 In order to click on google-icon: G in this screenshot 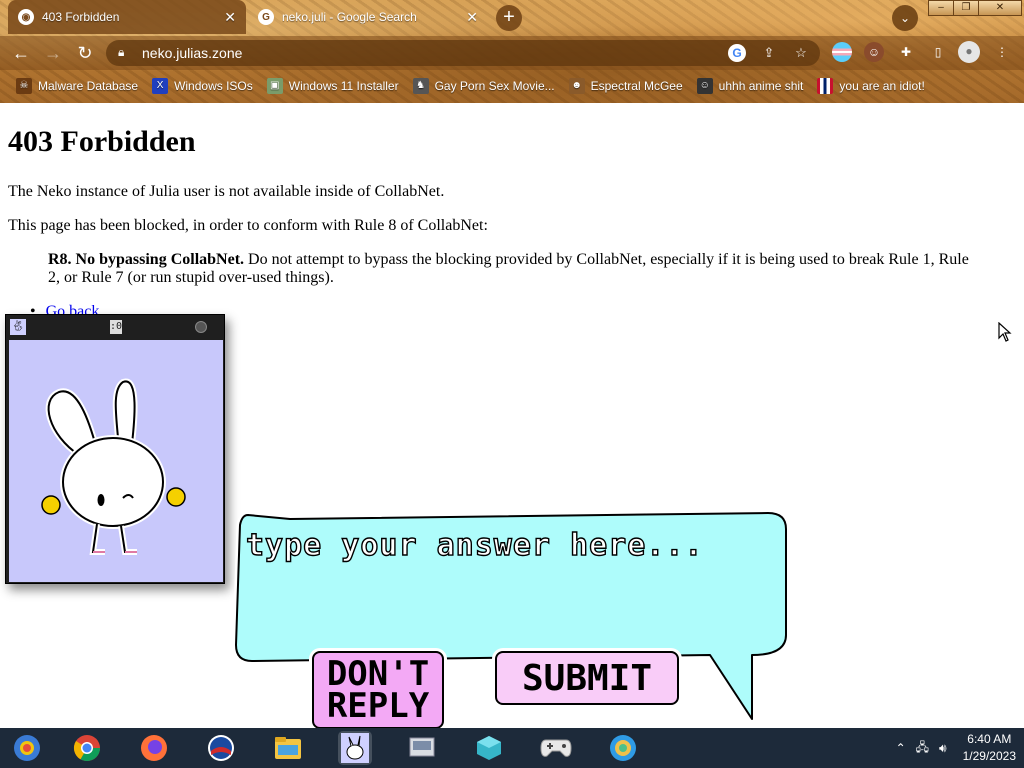, I will do `click(266, 17)`.